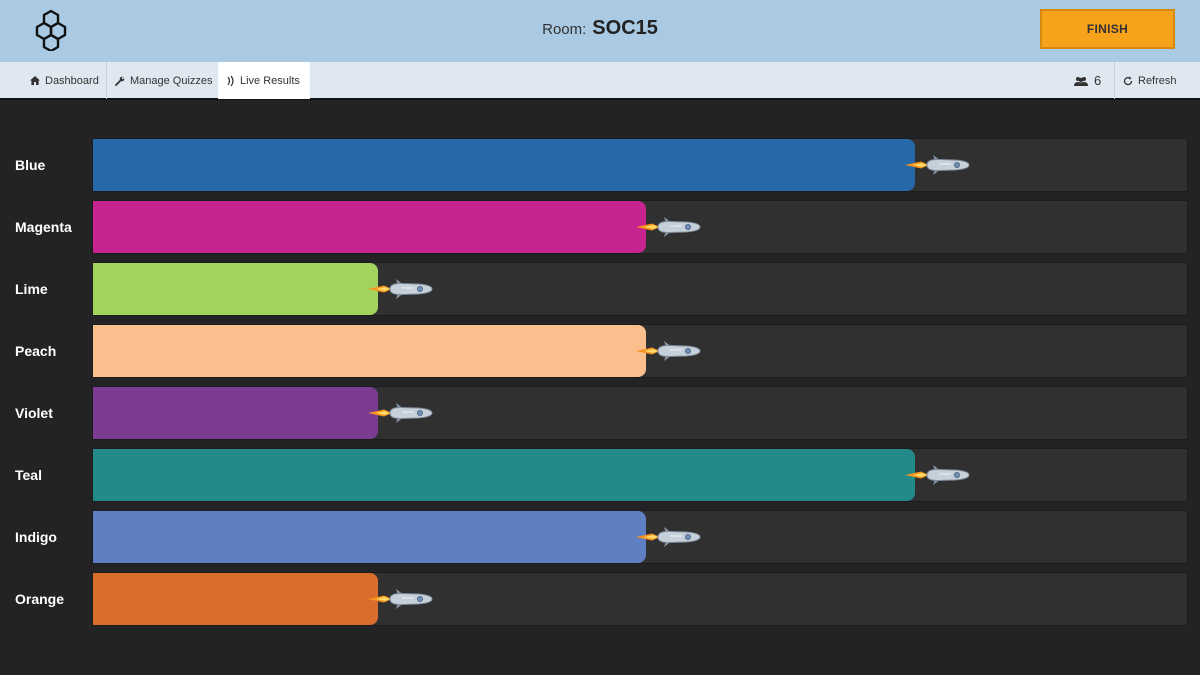  I want to click on refresh-label: Refresh, so click(1157, 80).